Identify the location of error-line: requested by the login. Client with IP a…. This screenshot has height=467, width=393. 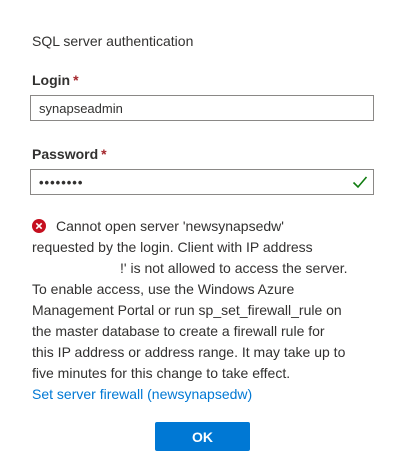
(172, 247).